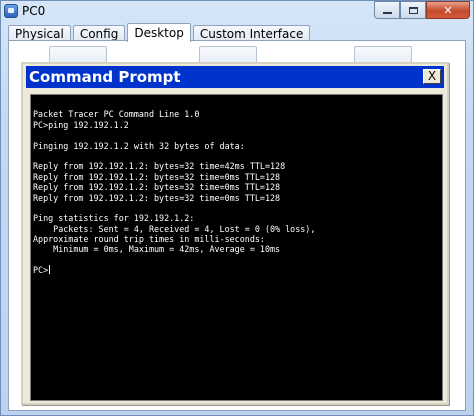 This screenshot has height=416, width=474. Describe the element at coordinates (50, 270) in the screenshot. I see `text-cursor` at that location.